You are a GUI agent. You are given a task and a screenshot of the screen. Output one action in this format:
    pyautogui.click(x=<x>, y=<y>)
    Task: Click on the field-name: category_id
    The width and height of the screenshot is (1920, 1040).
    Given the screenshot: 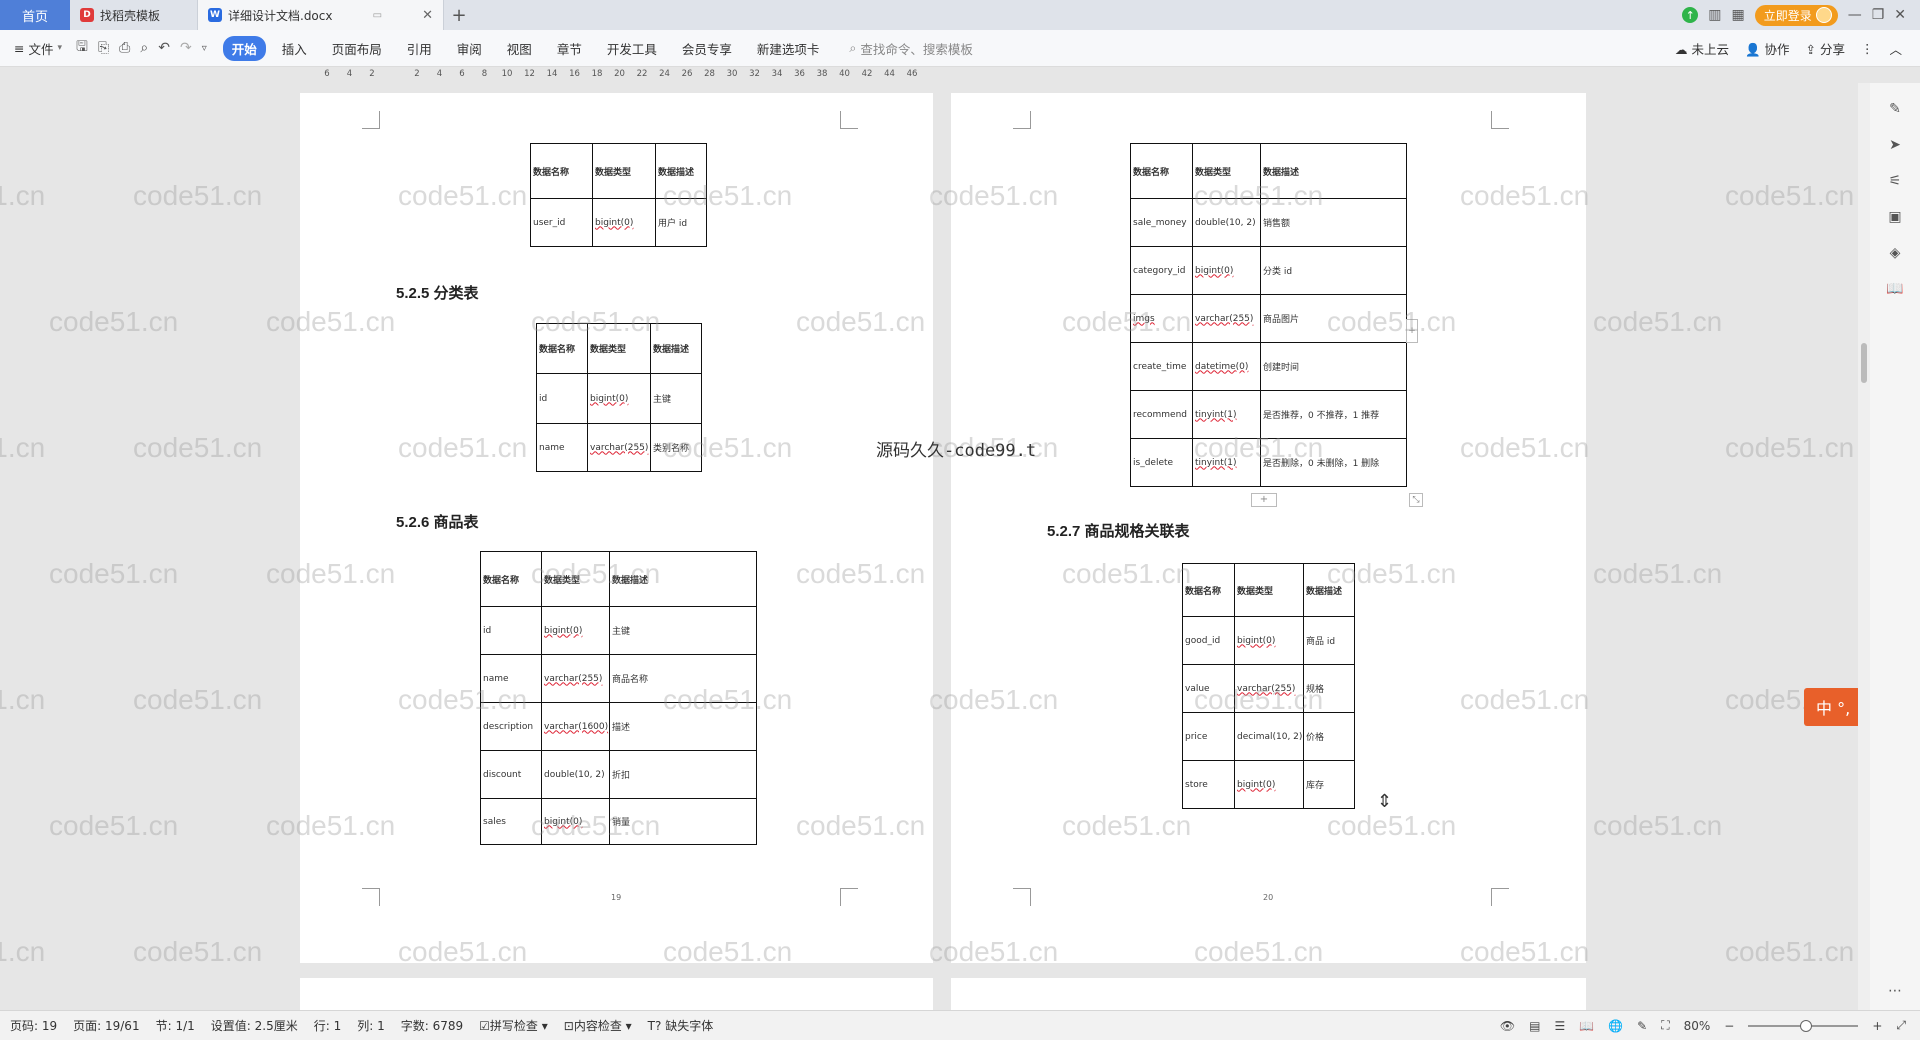 What is the action you would take?
    pyautogui.click(x=1161, y=270)
    